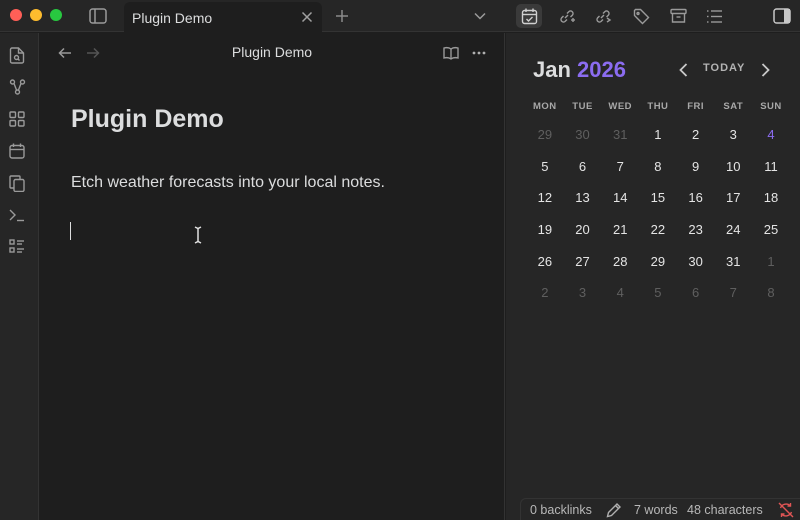 The height and width of the screenshot is (520, 800). What do you see at coordinates (56, 15) in the screenshot?
I see `zoom-window-button` at bounding box center [56, 15].